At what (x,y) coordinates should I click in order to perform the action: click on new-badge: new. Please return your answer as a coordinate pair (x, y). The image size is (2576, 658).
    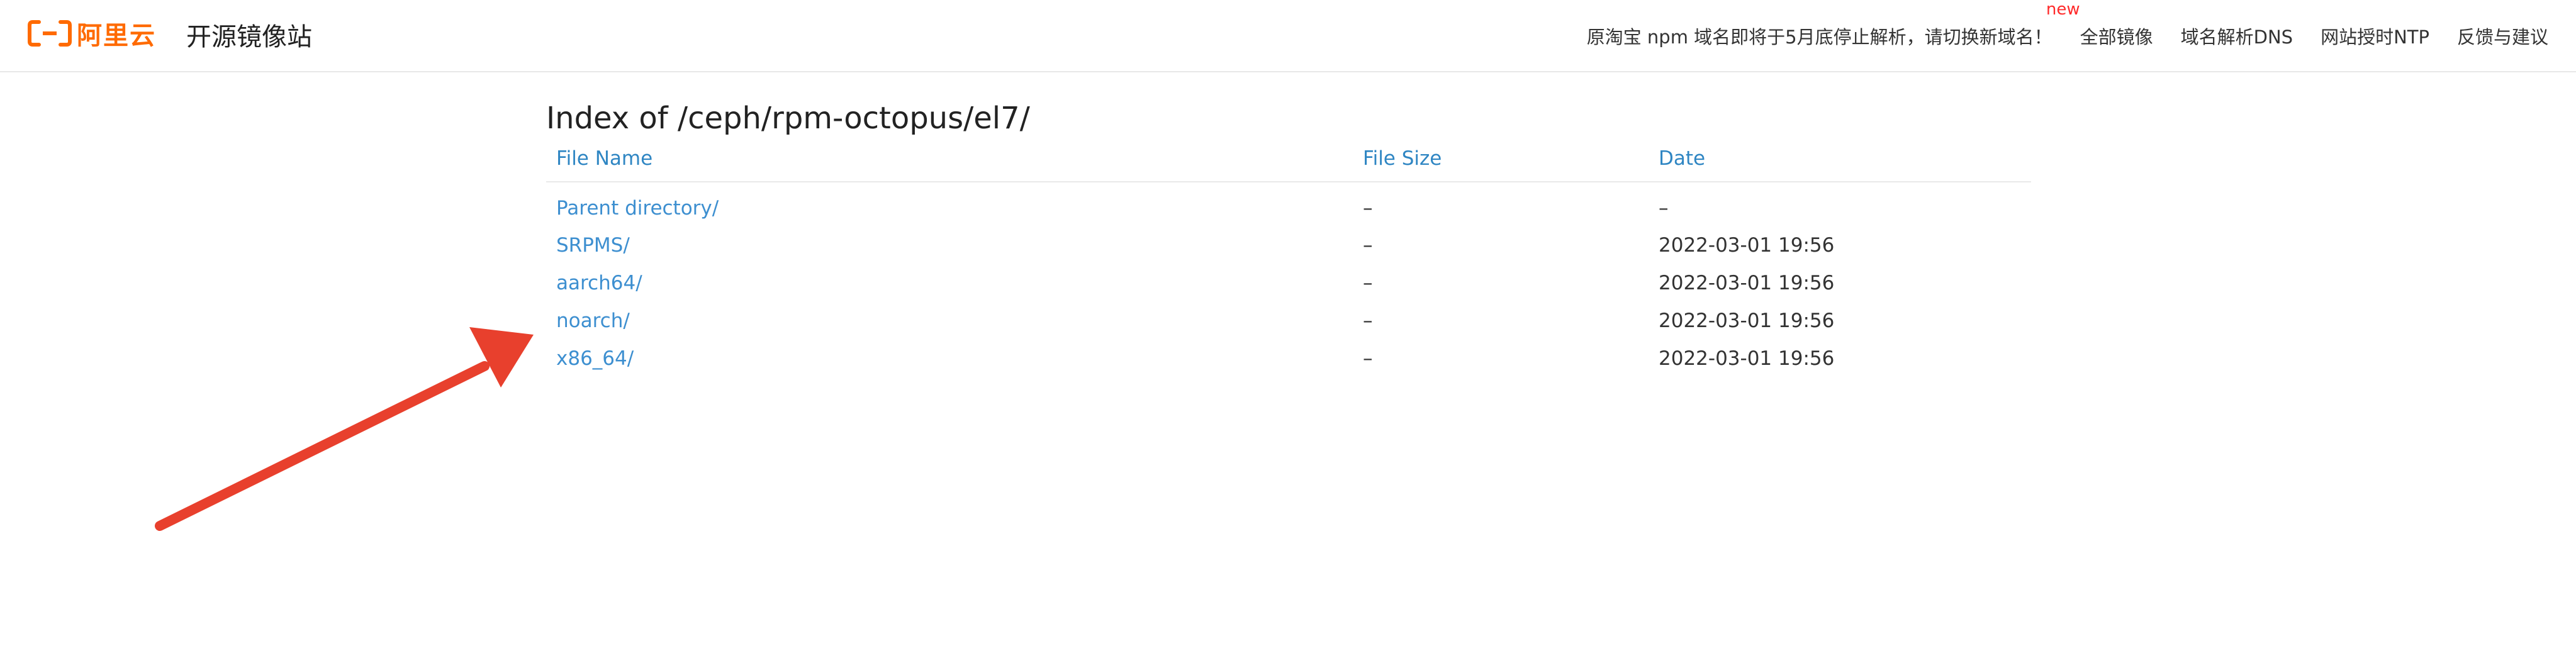
    Looking at the image, I should click on (2063, 9).